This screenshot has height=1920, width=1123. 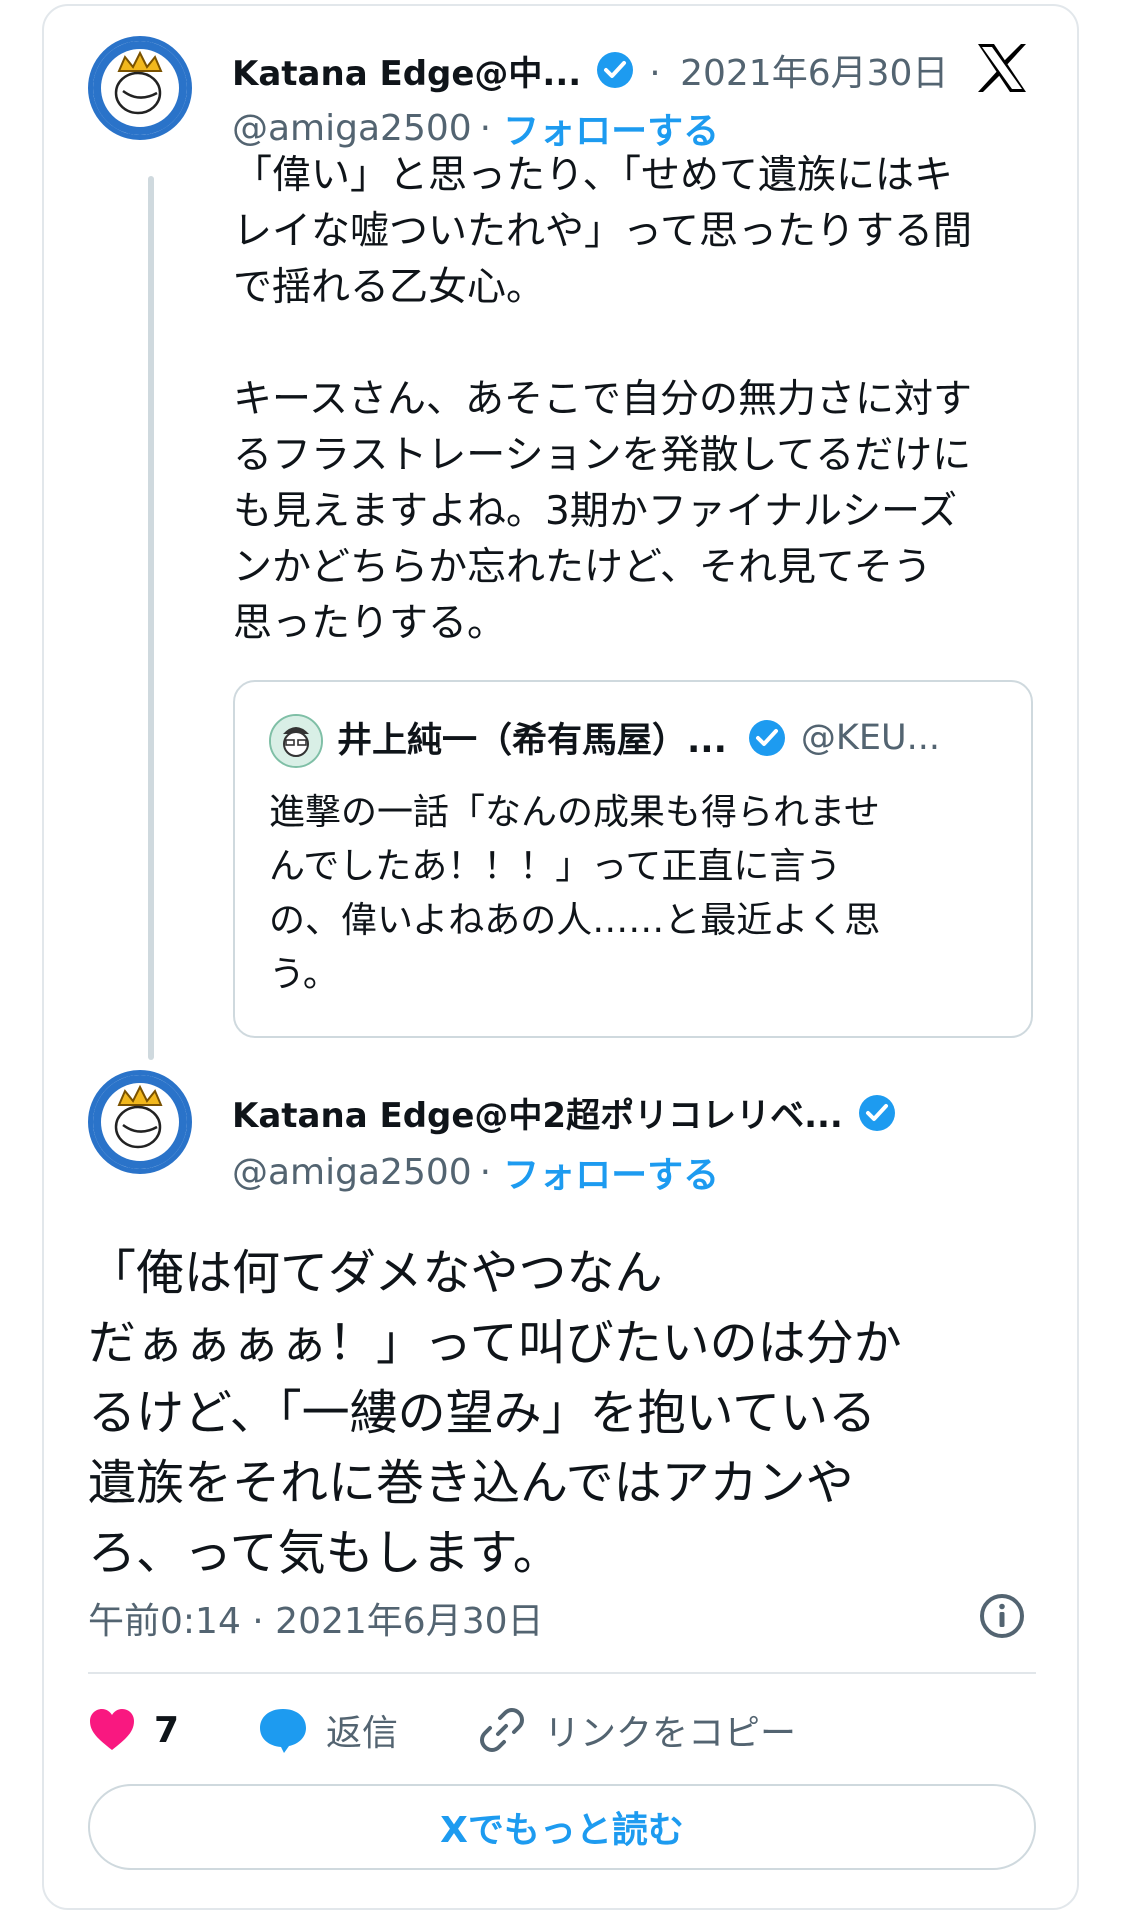 I want to click on link-icon, so click(x=502, y=1730).